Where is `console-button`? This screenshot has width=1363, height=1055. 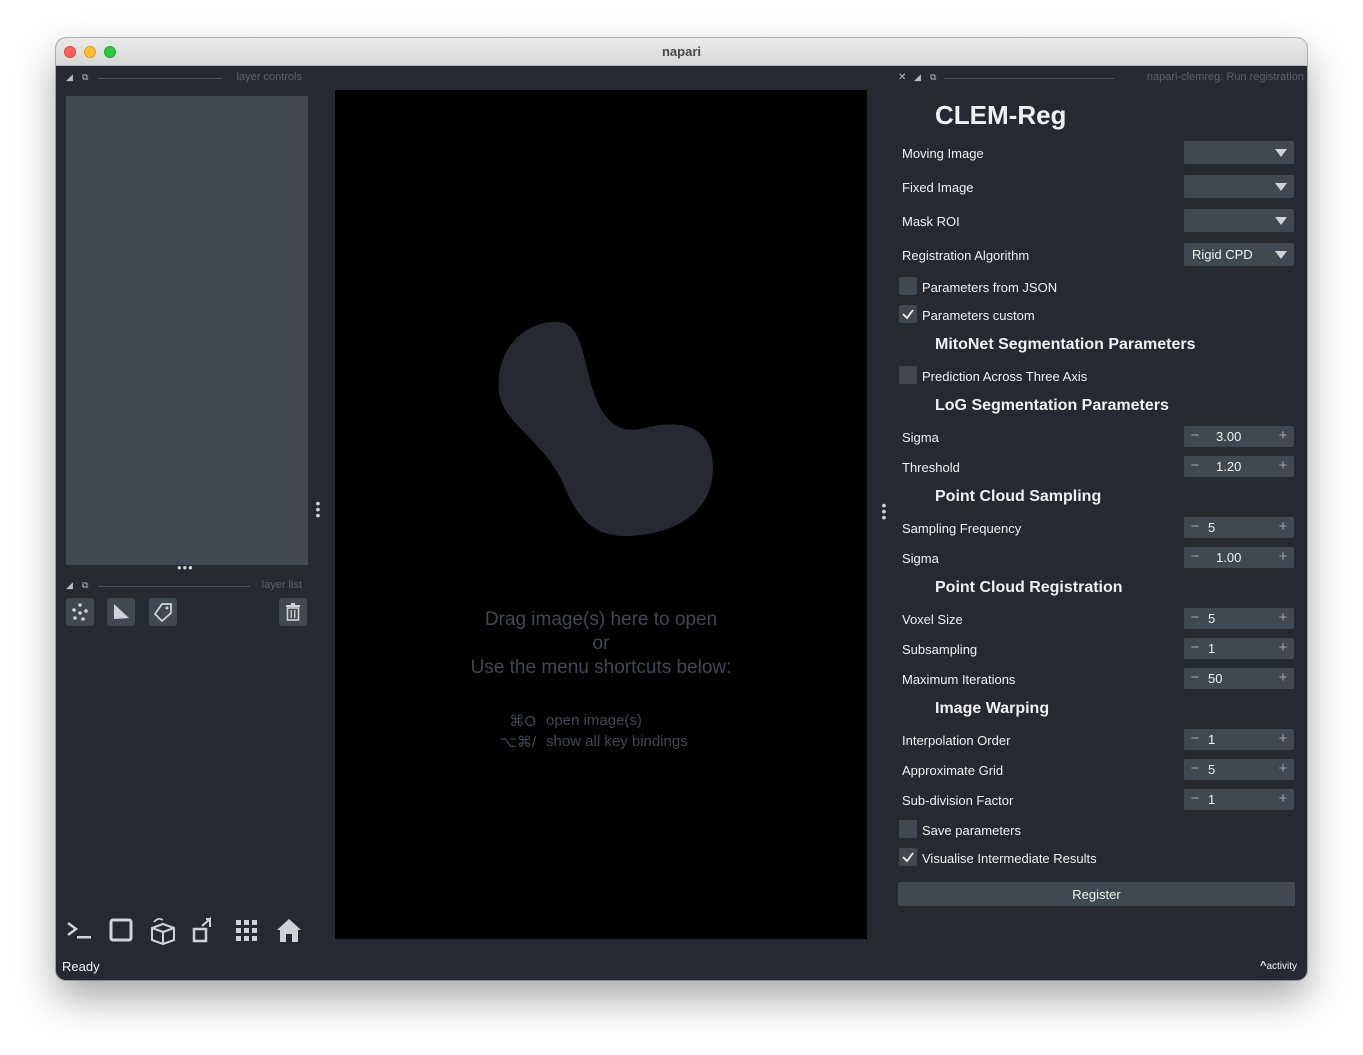 console-button is located at coordinates (79, 931).